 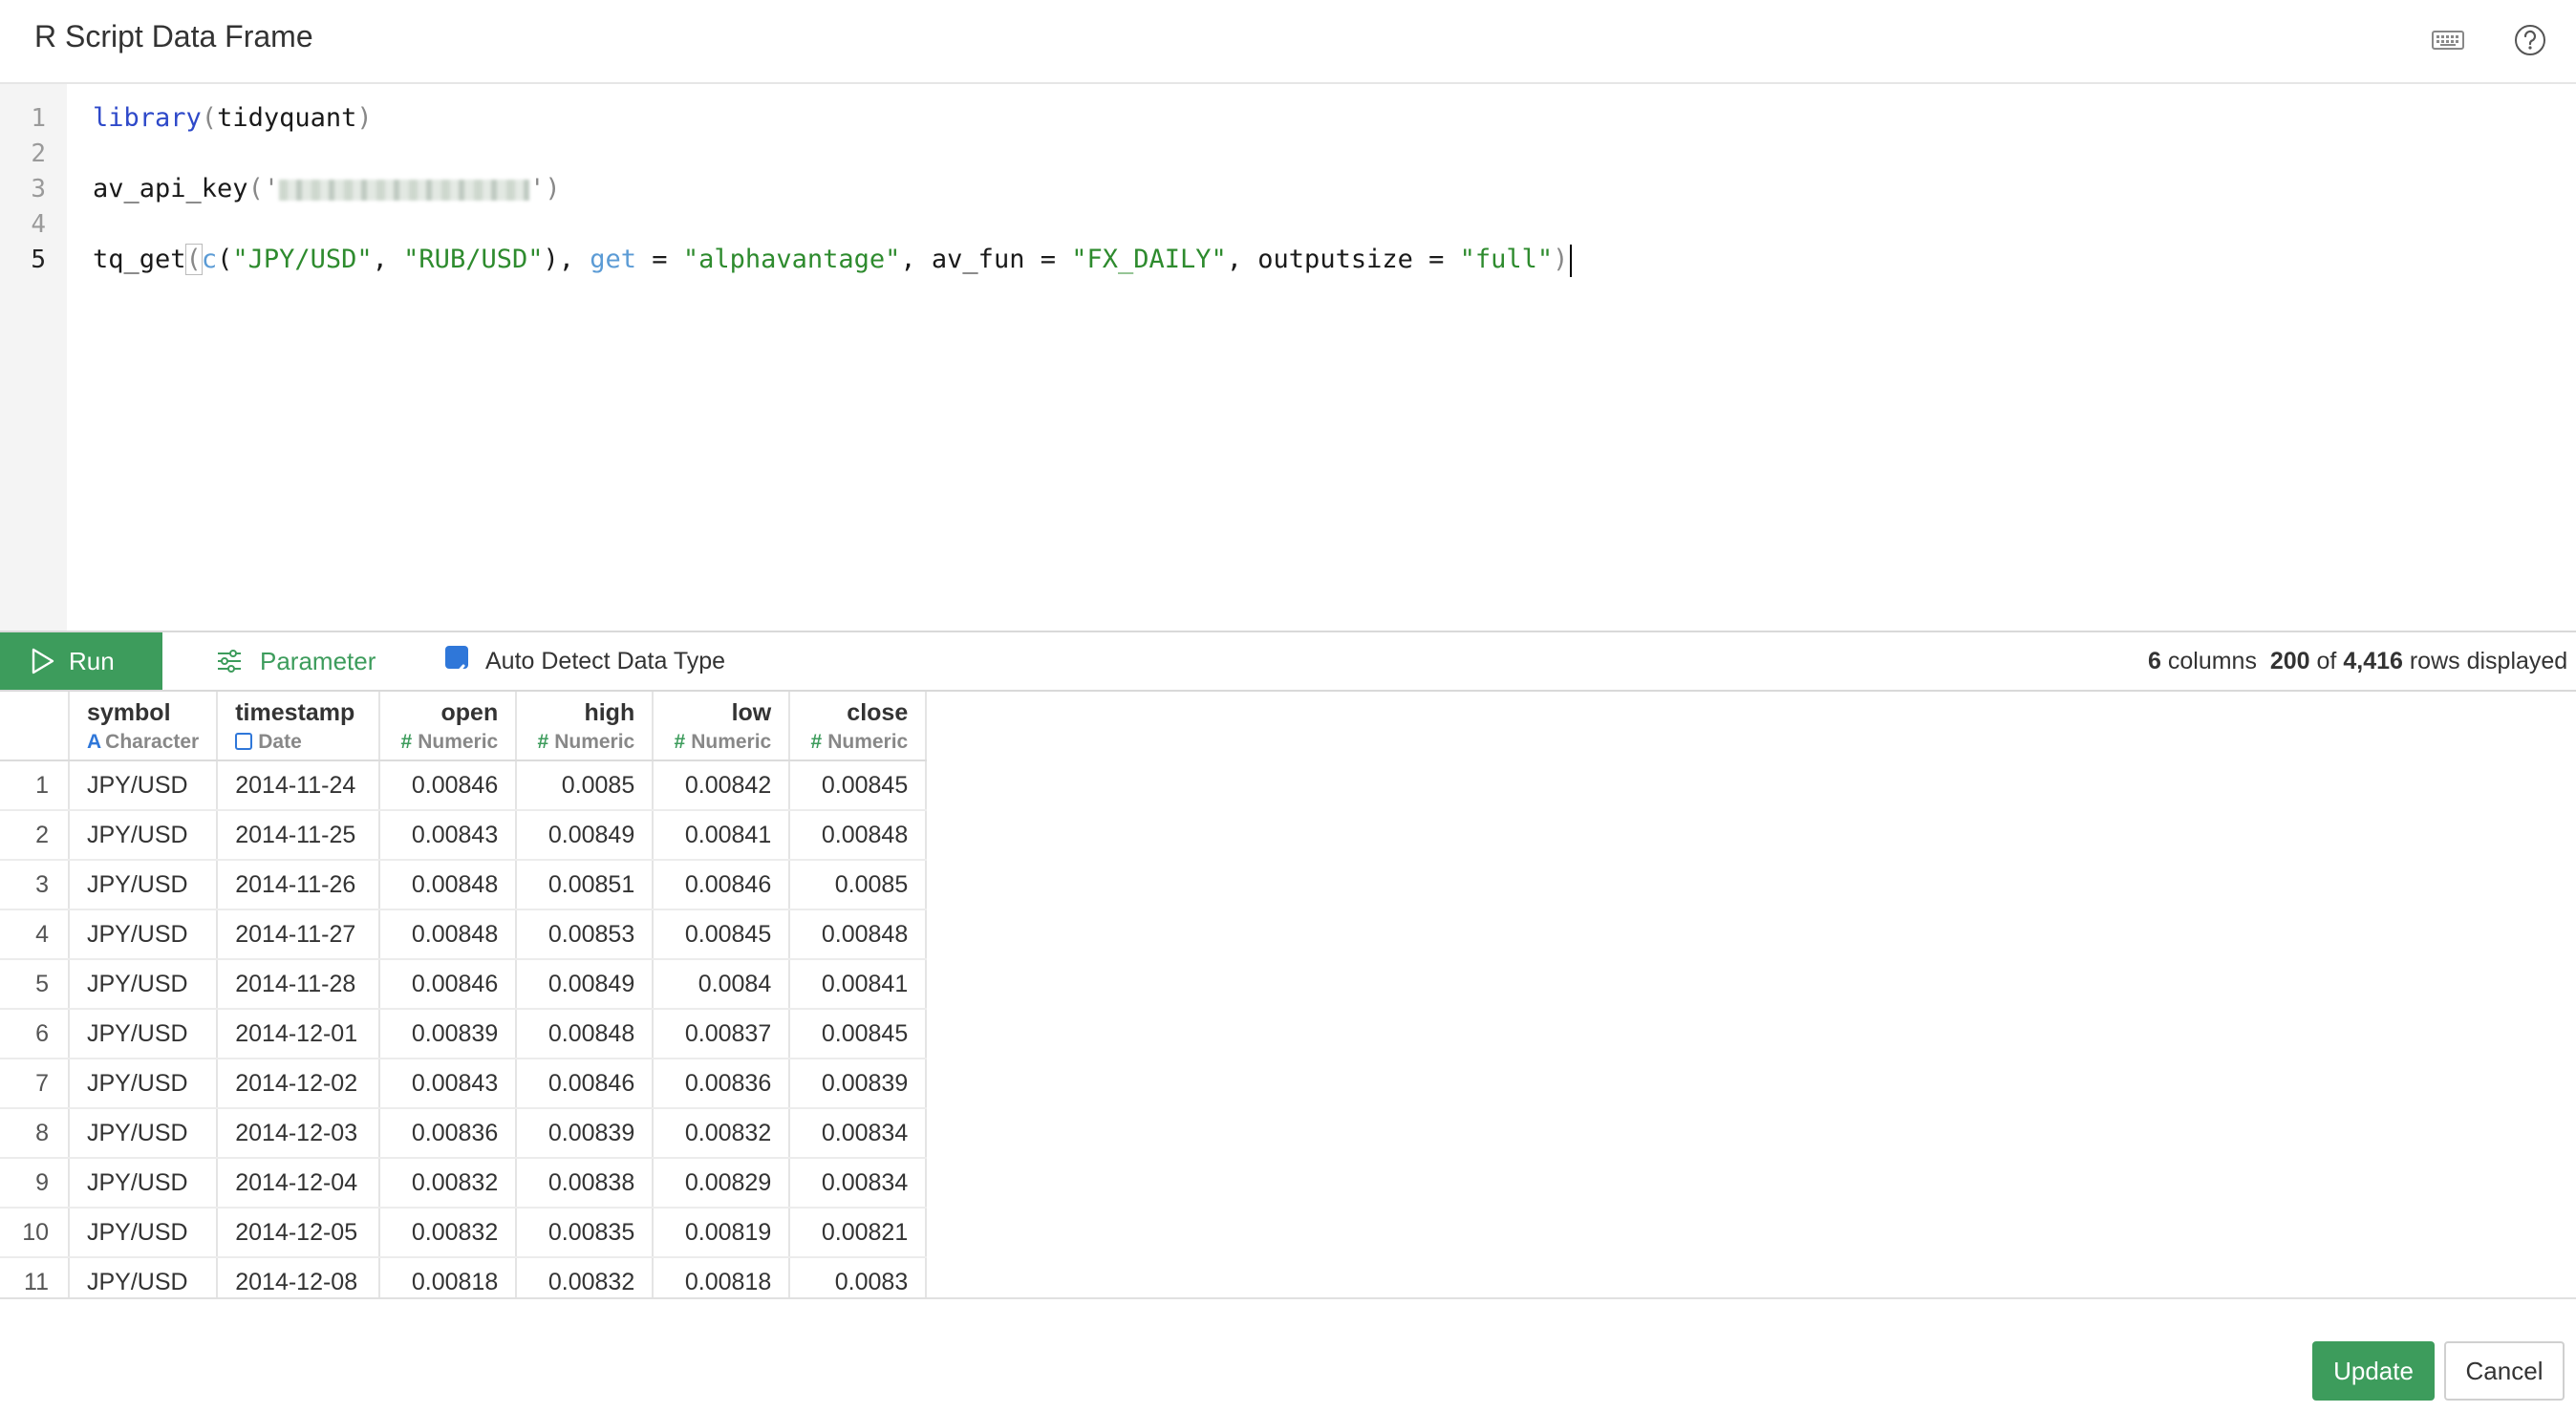 What do you see at coordinates (144, 726) in the screenshot?
I see `column-header-symbol: symbol A Character` at bounding box center [144, 726].